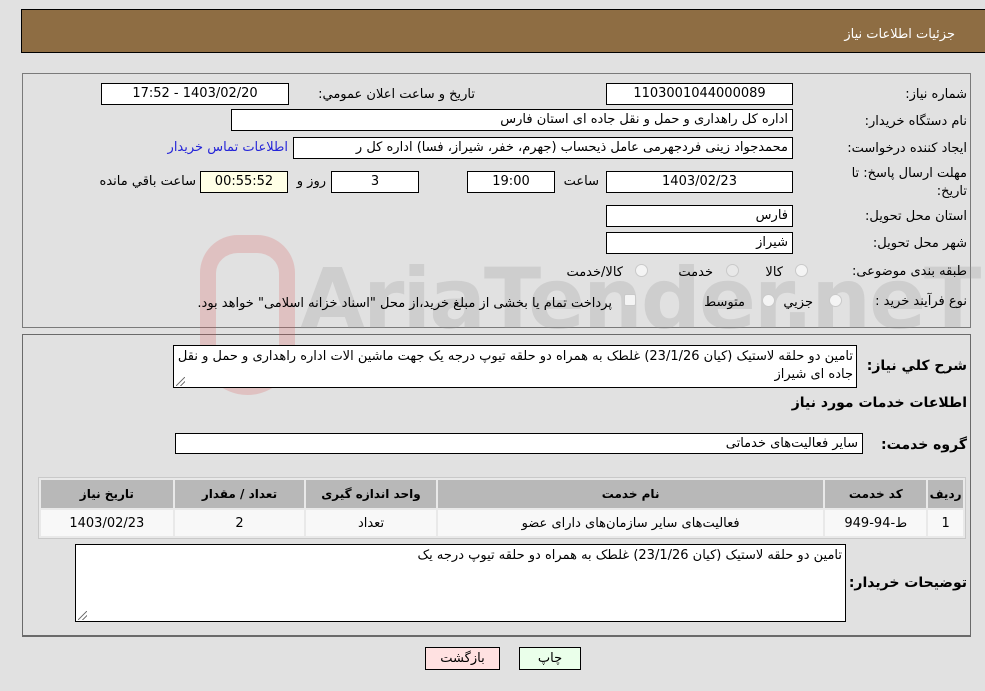 Image resolution: width=985 pixels, height=691 pixels. Describe the element at coordinates (936, 94) in the screenshot. I see `need-number-label: شماره نیاز:` at that location.